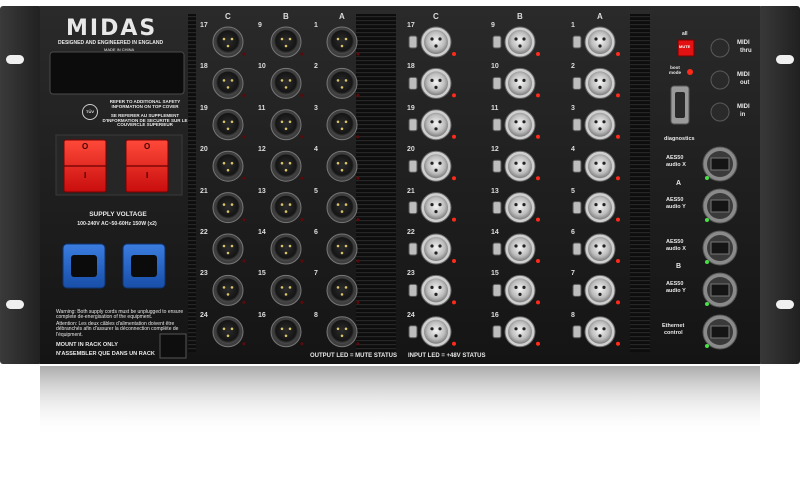 This screenshot has height=478, width=800. I want to click on output-column-header-b: B, so click(286, 16).